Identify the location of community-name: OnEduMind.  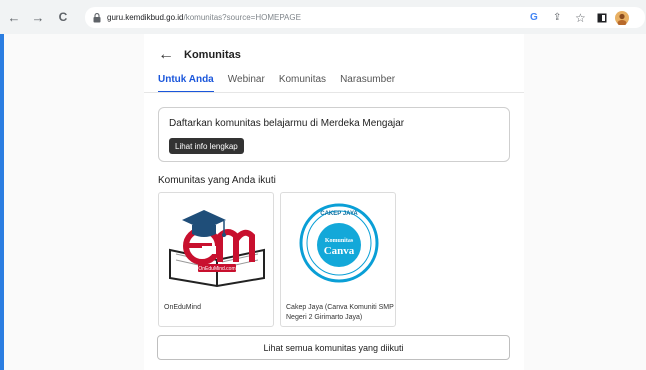
(182, 307).